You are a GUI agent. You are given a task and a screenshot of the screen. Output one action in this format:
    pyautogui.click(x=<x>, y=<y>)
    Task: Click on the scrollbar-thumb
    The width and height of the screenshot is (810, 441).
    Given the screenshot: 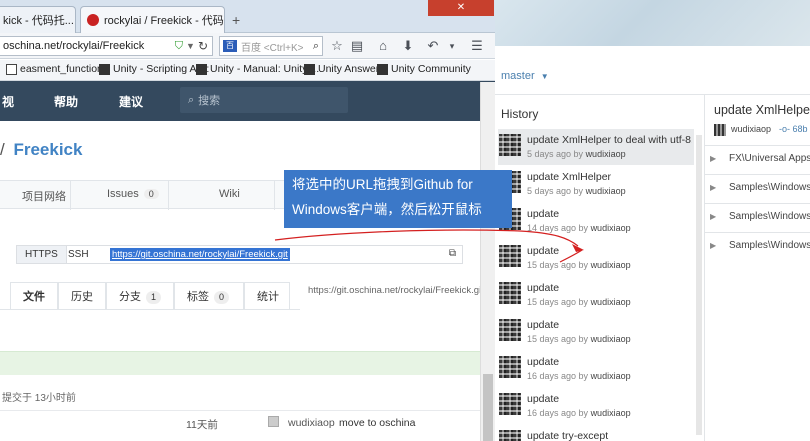 What is the action you would take?
    pyautogui.click(x=488, y=407)
    